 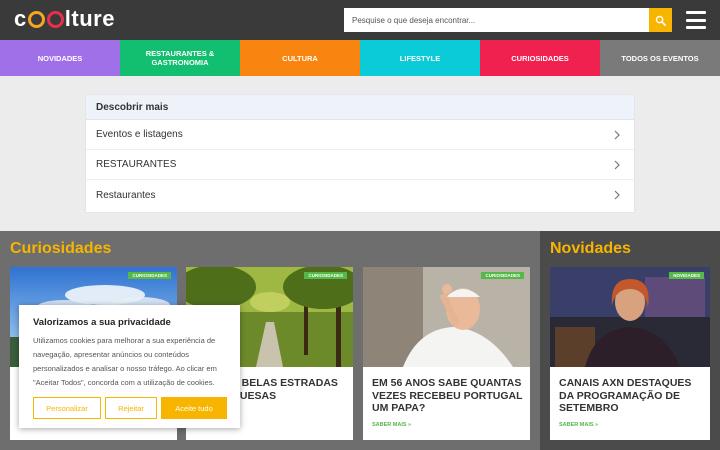 I want to click on nav-item-lifestyle: LIFESTYLE, so click(x=420, y=58).